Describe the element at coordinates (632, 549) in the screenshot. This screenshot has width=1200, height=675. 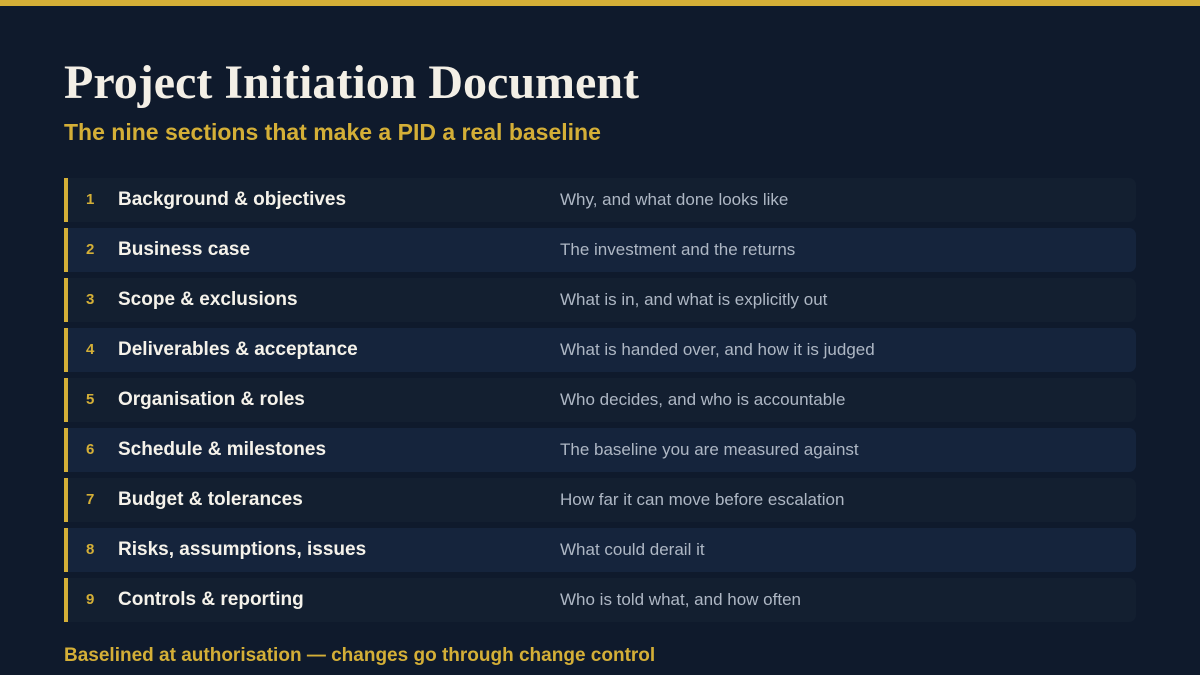
I see `section-description: What could derail it` at that location.